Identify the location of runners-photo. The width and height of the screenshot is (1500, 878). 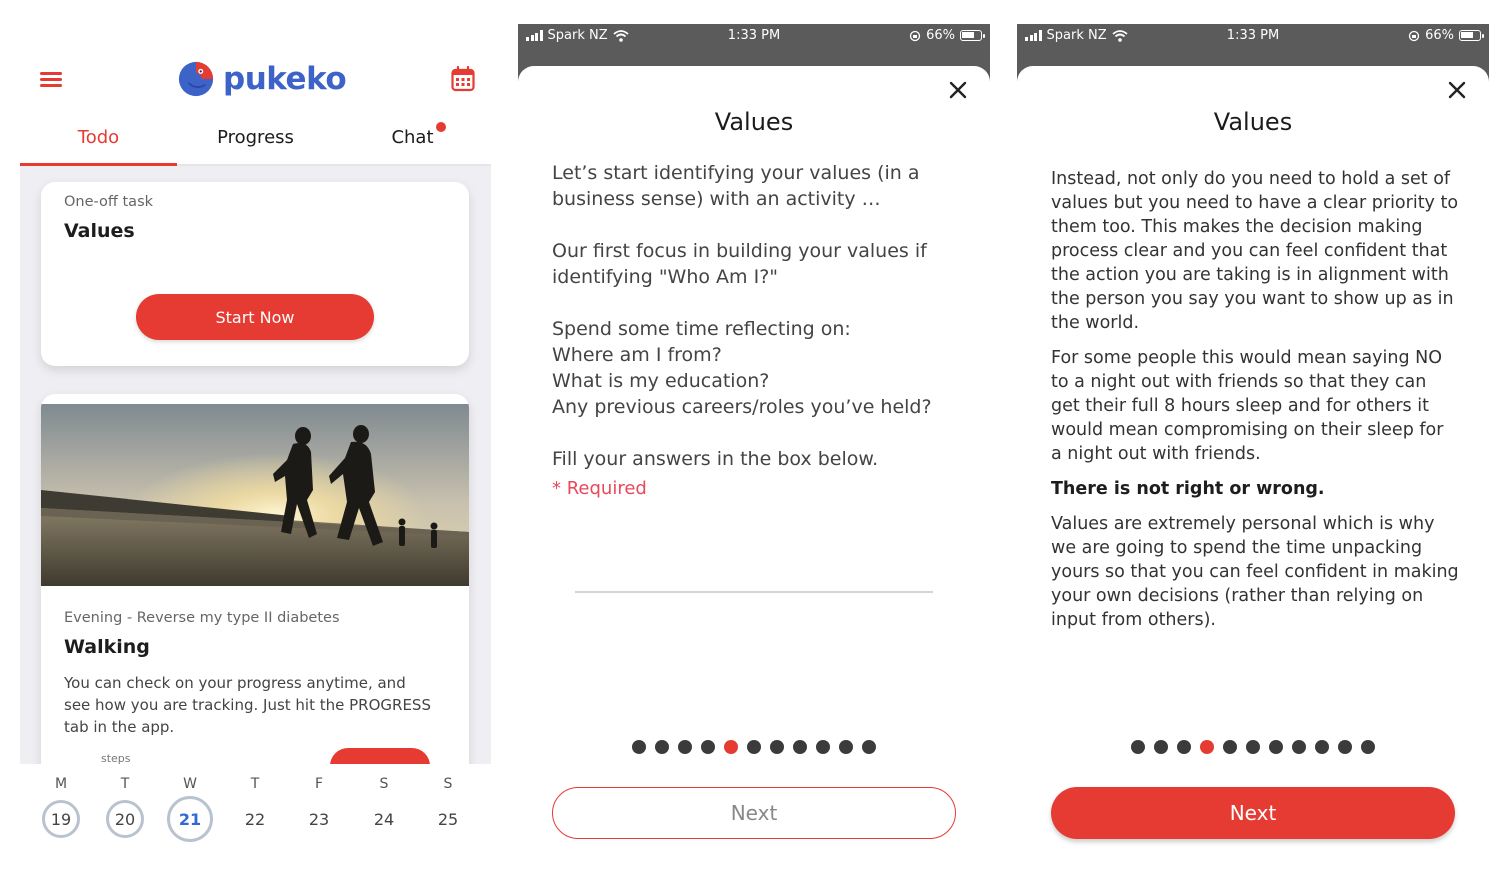
(255, 495).